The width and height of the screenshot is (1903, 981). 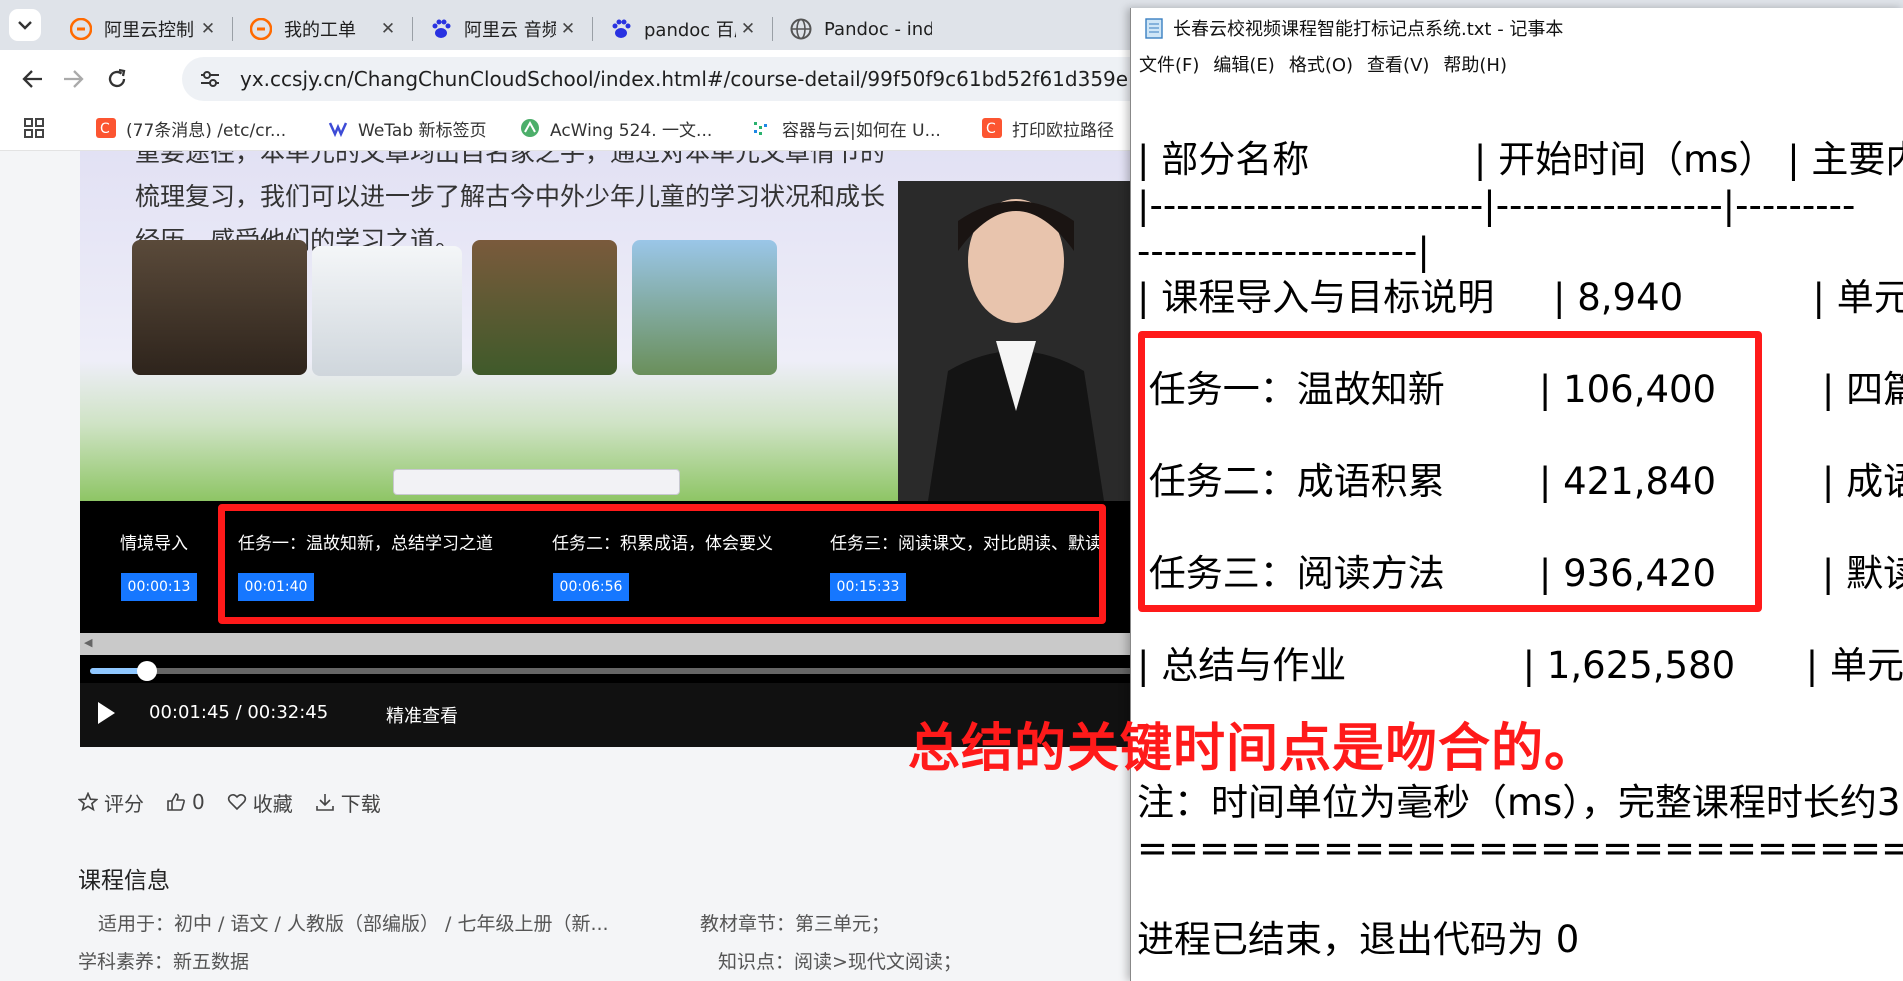 What do you see at coordinates (536, 482) in the screenshot?
I see `slide-annotation-toolbar` at bounding box center [536, 482].